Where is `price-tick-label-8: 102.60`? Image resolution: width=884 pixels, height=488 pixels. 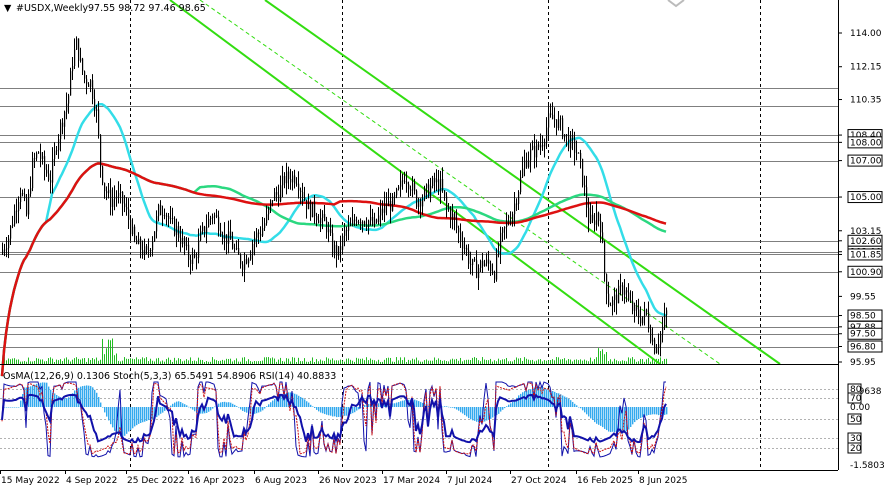 price-tick-label-8: 102.60 is located at coordinates (866, 242).